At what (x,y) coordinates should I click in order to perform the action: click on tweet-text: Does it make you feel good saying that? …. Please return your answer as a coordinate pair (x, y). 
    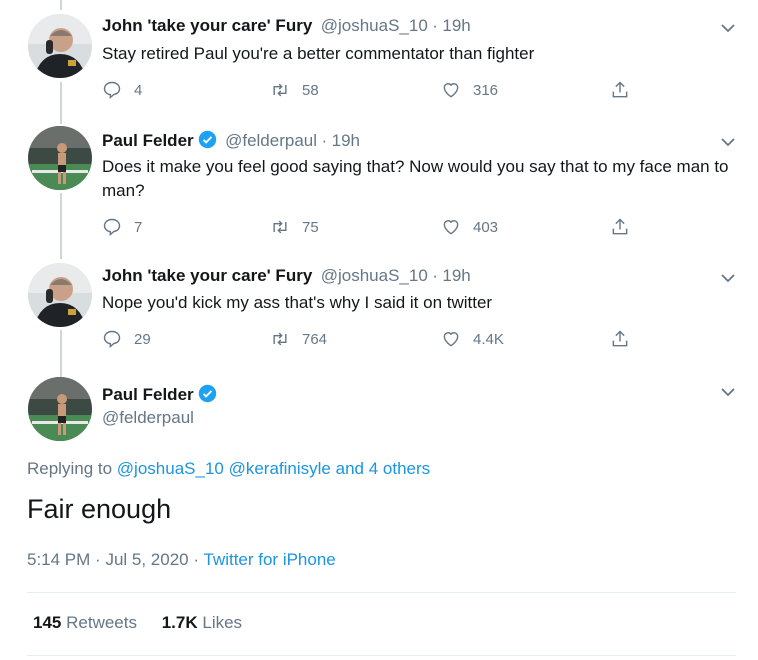
    Looking at the image, I should click on (415, 178).